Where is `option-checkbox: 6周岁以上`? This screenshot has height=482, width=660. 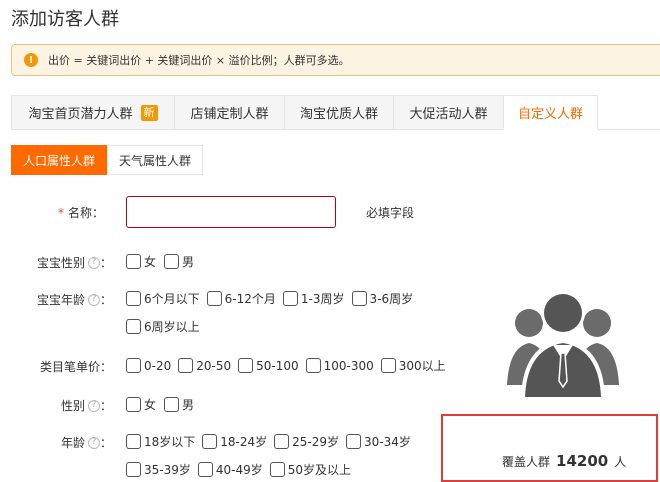
option-checkbox: 6周岁以上 is located at coordinates (163, 326).